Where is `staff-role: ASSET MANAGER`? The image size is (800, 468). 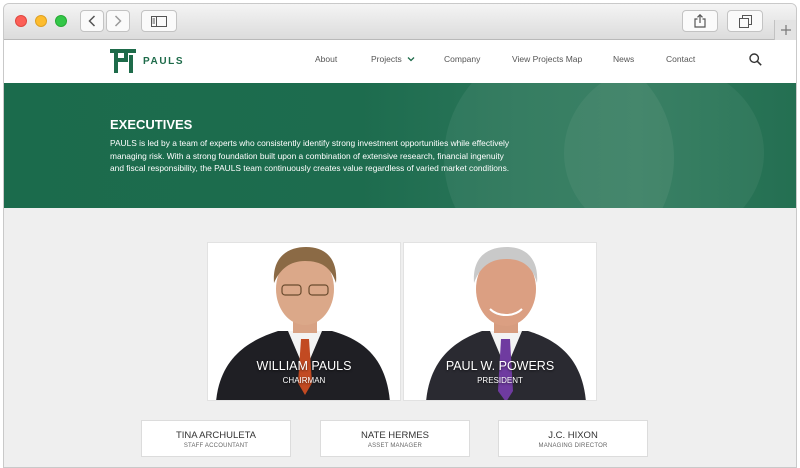 staff-role: ASSET MANAGER is located at coordinates (395, 446).